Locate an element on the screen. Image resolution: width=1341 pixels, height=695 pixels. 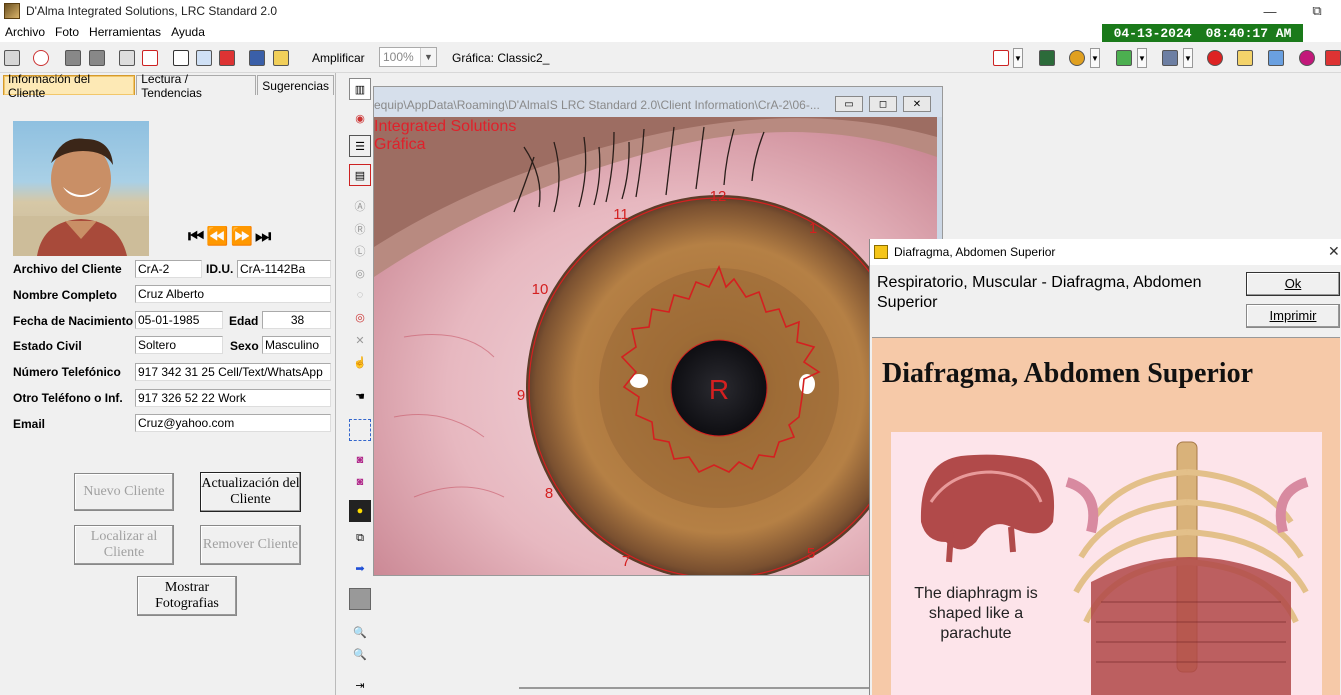
exit-tool: ⇥ is located at coordinates (360, 684).